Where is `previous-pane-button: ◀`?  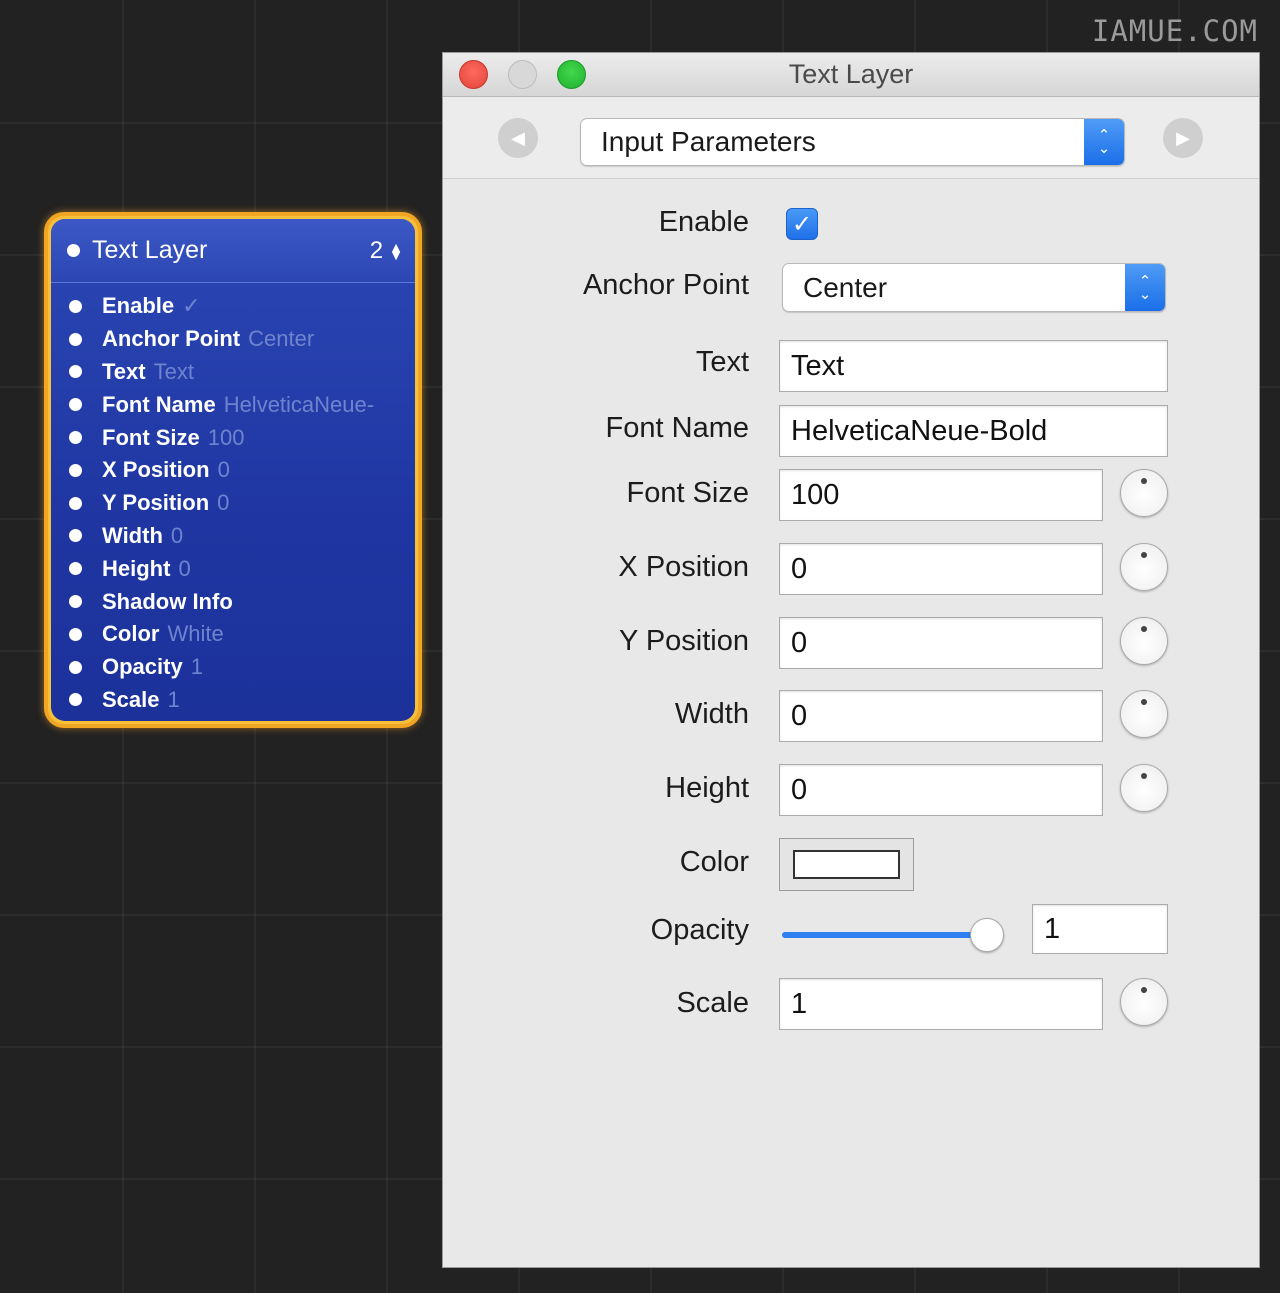
previous-pane-button: ◀ is located at coordinates (518, 138).